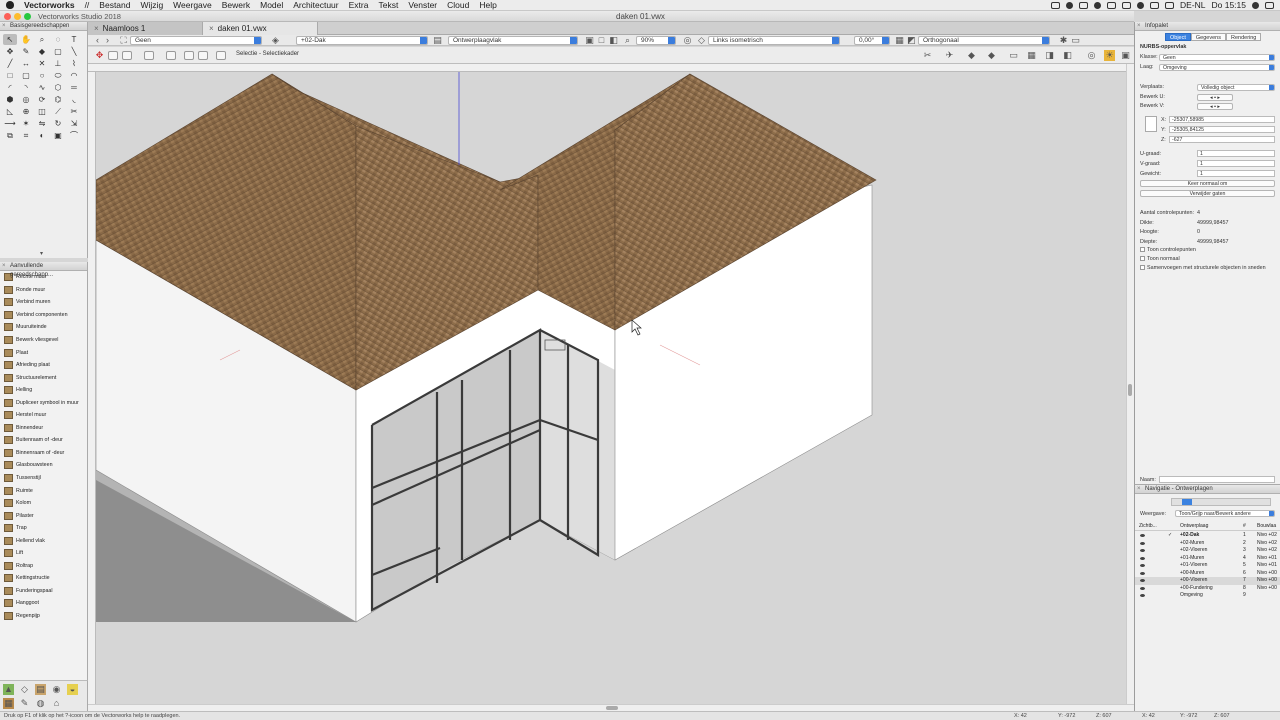 The height and width of the screenshot is (720, 1280). What do you see at coordinates (26, 63) in the screenshot?
I see `dimension-icon: ↔` at bounding box center [26, 63].